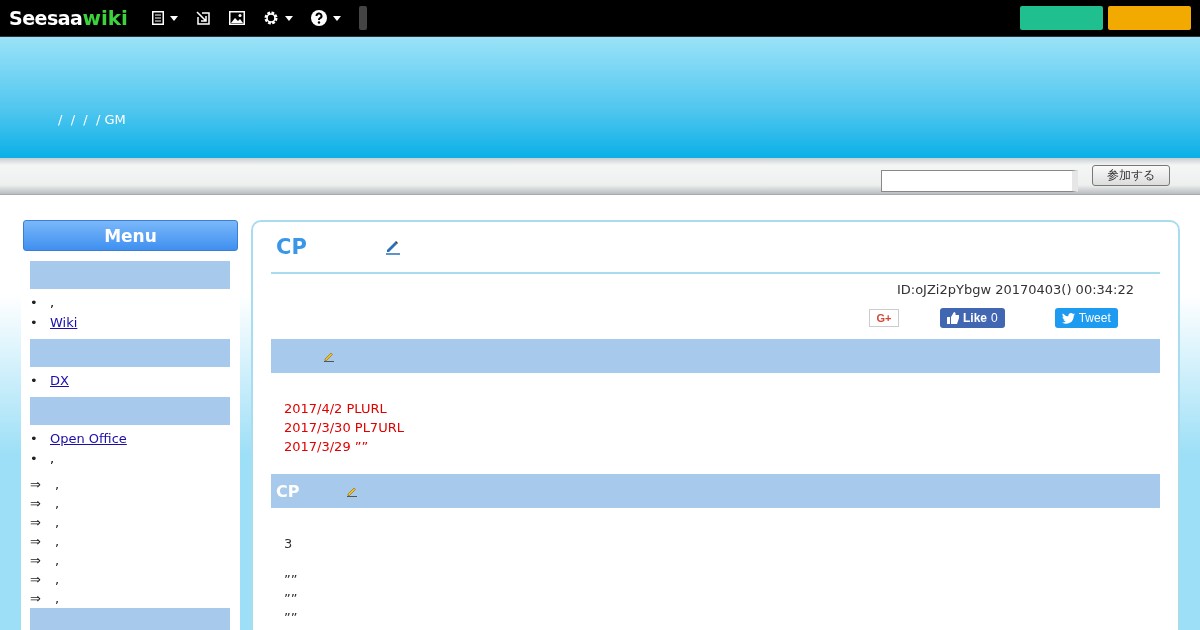 The width and height of the screenshot is (1200, 630). Describe the element at coordinates (362, 18) in the screenshot. I see `scrollbar-handle` at that location.